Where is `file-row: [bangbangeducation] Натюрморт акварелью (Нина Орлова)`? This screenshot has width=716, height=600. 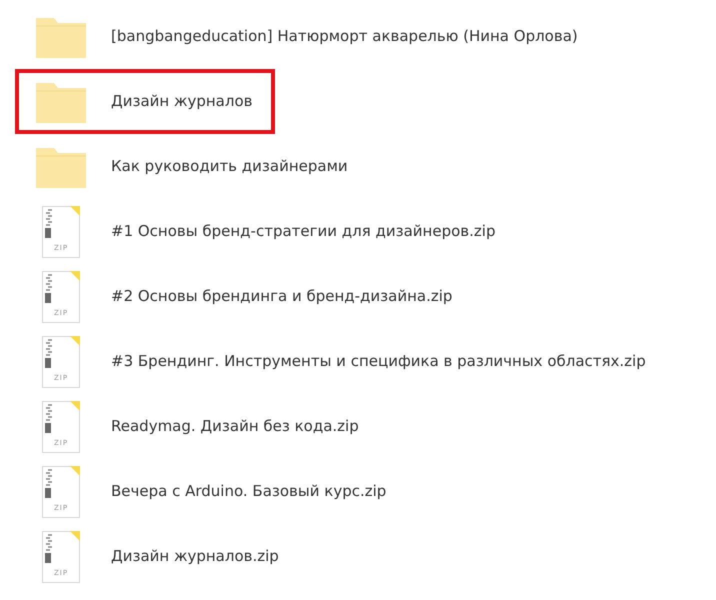 file-row: [bangbangeducation] Натюрморт акварелью (Нина Орлова) is located at coordinates (303, 36).